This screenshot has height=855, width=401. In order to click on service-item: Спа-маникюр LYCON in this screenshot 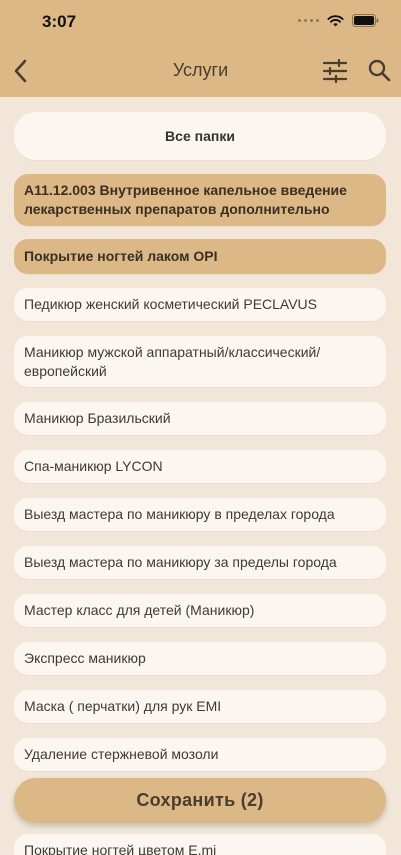, I will do `click(200, 466)`.